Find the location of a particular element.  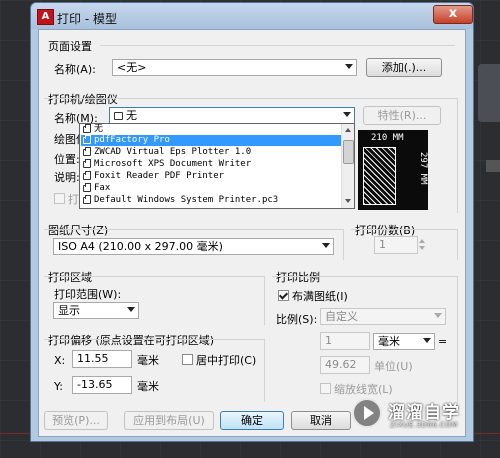

page-setup-name-label: 名称(A): is located at coordinates (75, 69).